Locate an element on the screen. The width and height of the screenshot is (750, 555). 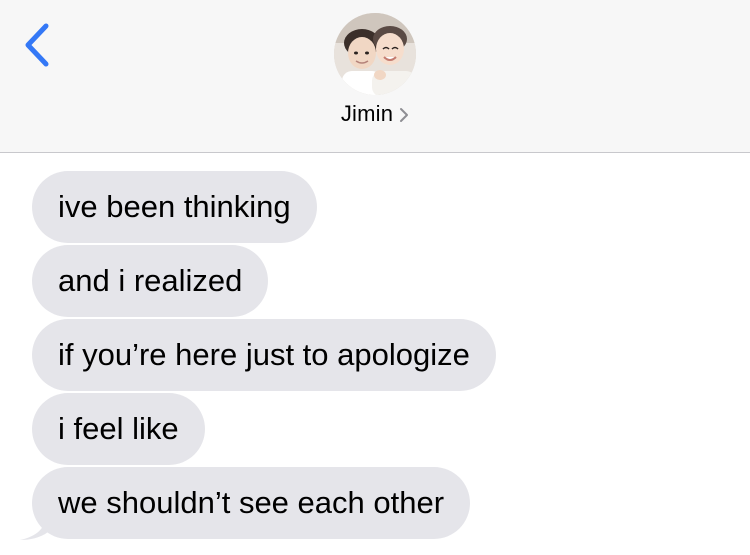
contact-name: Jimin is located at coordinates (367, 113).